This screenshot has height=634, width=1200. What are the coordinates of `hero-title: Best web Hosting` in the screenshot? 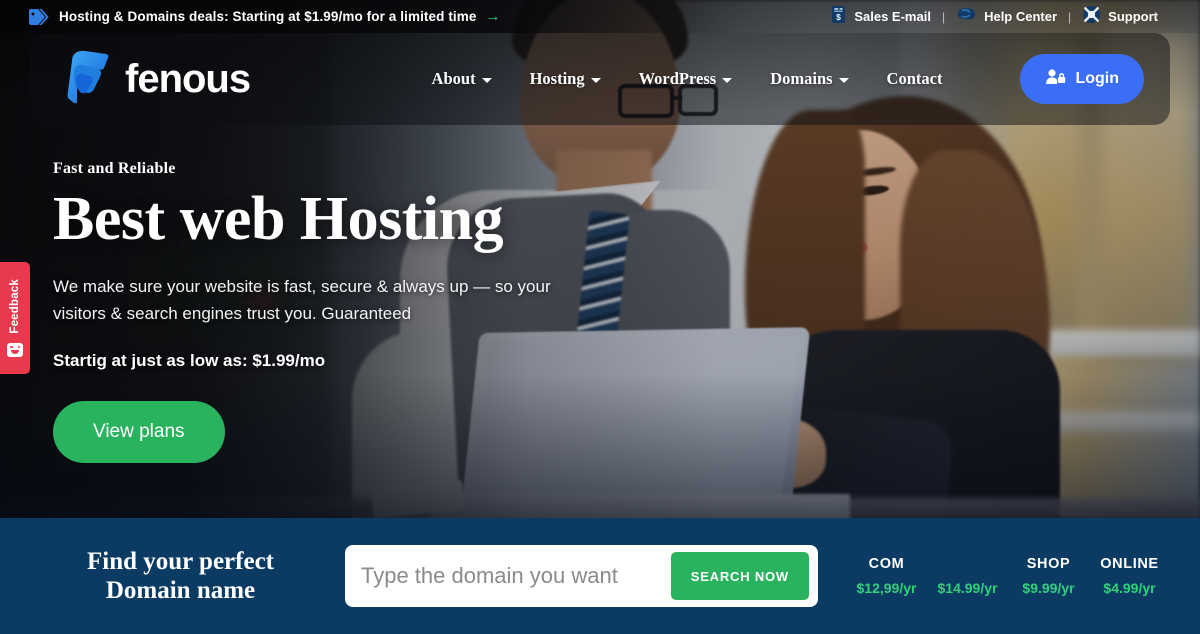 It's located at (278, 219).